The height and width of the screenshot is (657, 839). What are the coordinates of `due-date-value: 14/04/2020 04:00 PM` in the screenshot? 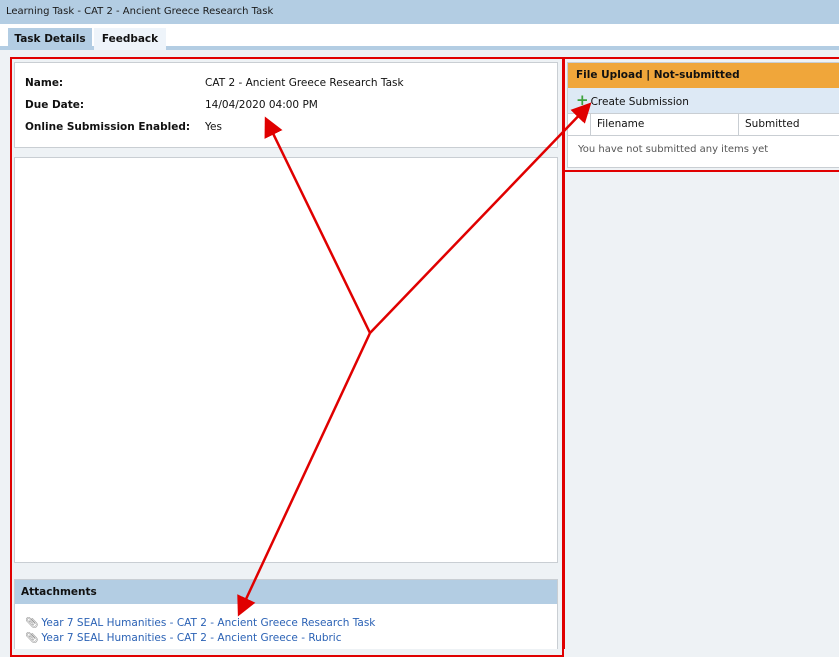 It's located at (261, 105).